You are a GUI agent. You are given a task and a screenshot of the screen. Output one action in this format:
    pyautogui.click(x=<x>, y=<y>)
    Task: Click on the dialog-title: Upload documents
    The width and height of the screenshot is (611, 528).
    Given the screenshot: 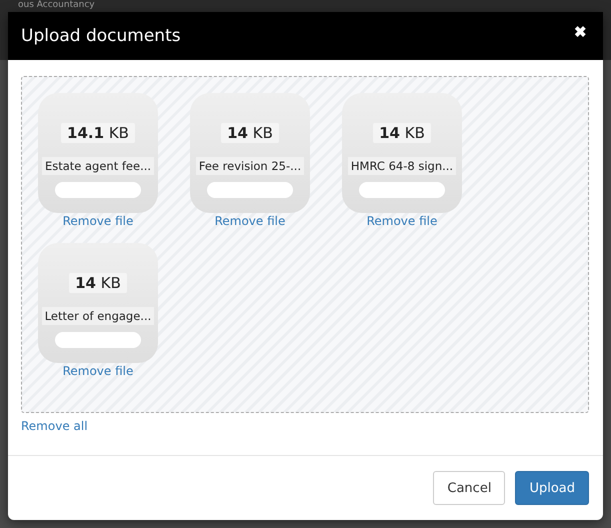 What is the action you would take?
    pyautogui.click(x=101, y=36)
    